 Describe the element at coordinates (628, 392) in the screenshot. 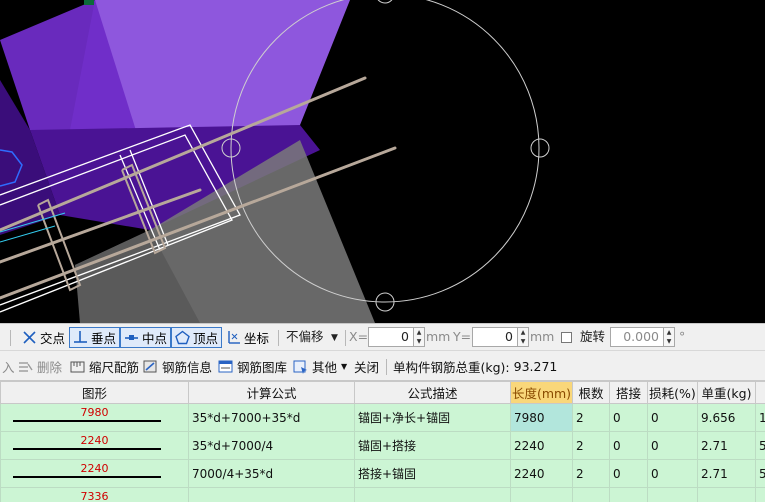

I see `column-header-lap: 搭接` at that location.